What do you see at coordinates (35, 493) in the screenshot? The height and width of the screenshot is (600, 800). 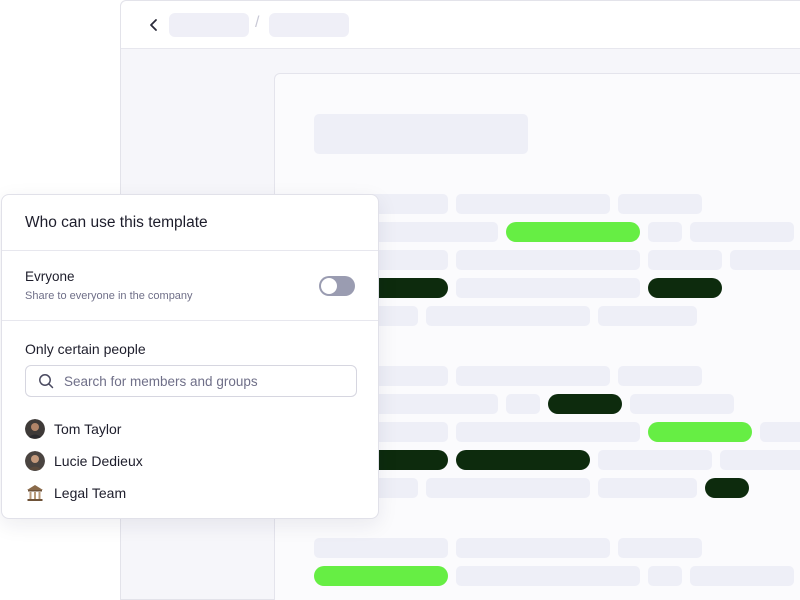 I see `bank-building-icon` at bounding box center [35, 493].